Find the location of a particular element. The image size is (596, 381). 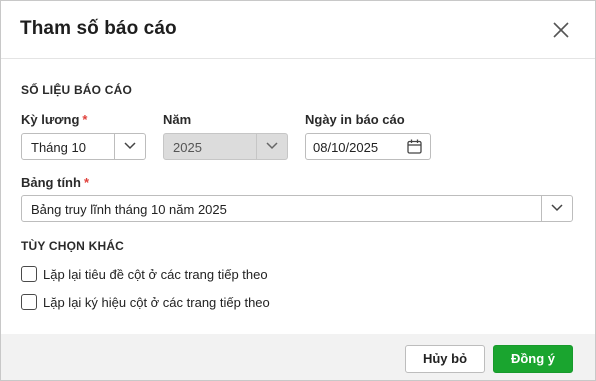

pay-period-value: Tháng 10 is located at coordinates (58, 147).